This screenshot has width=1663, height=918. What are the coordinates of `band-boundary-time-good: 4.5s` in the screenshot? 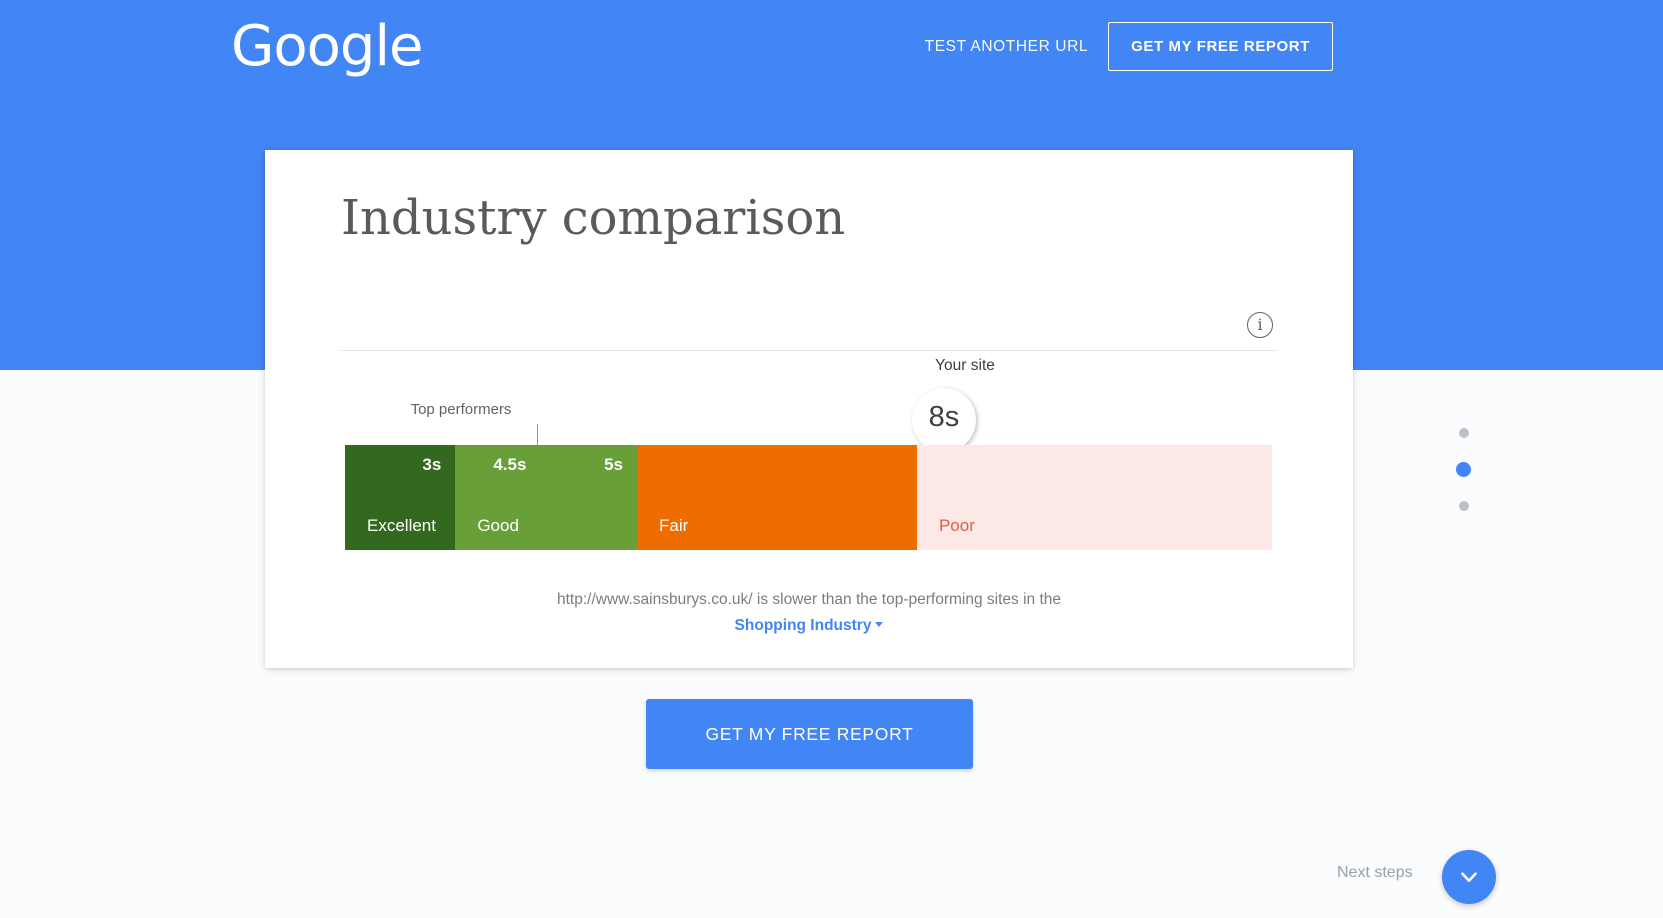 It's located at (510, 464).